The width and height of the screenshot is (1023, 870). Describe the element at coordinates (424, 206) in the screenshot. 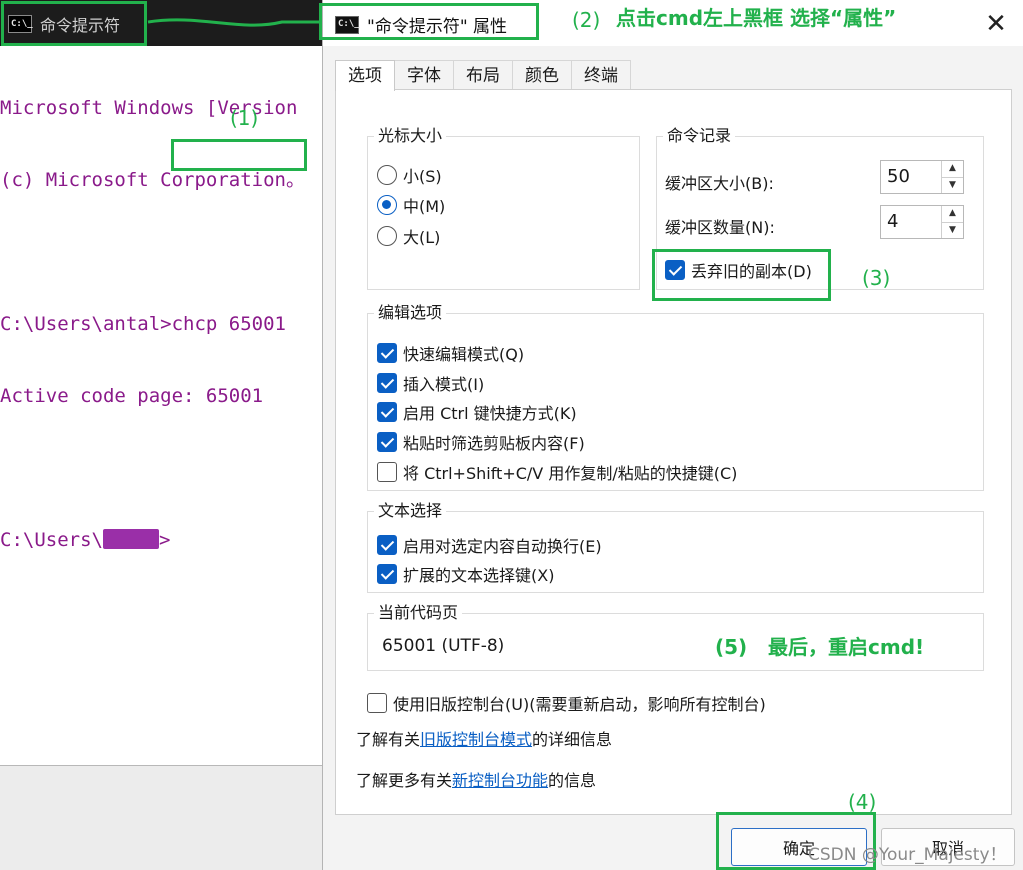

I see `radio-label: 中(M)` at that location.